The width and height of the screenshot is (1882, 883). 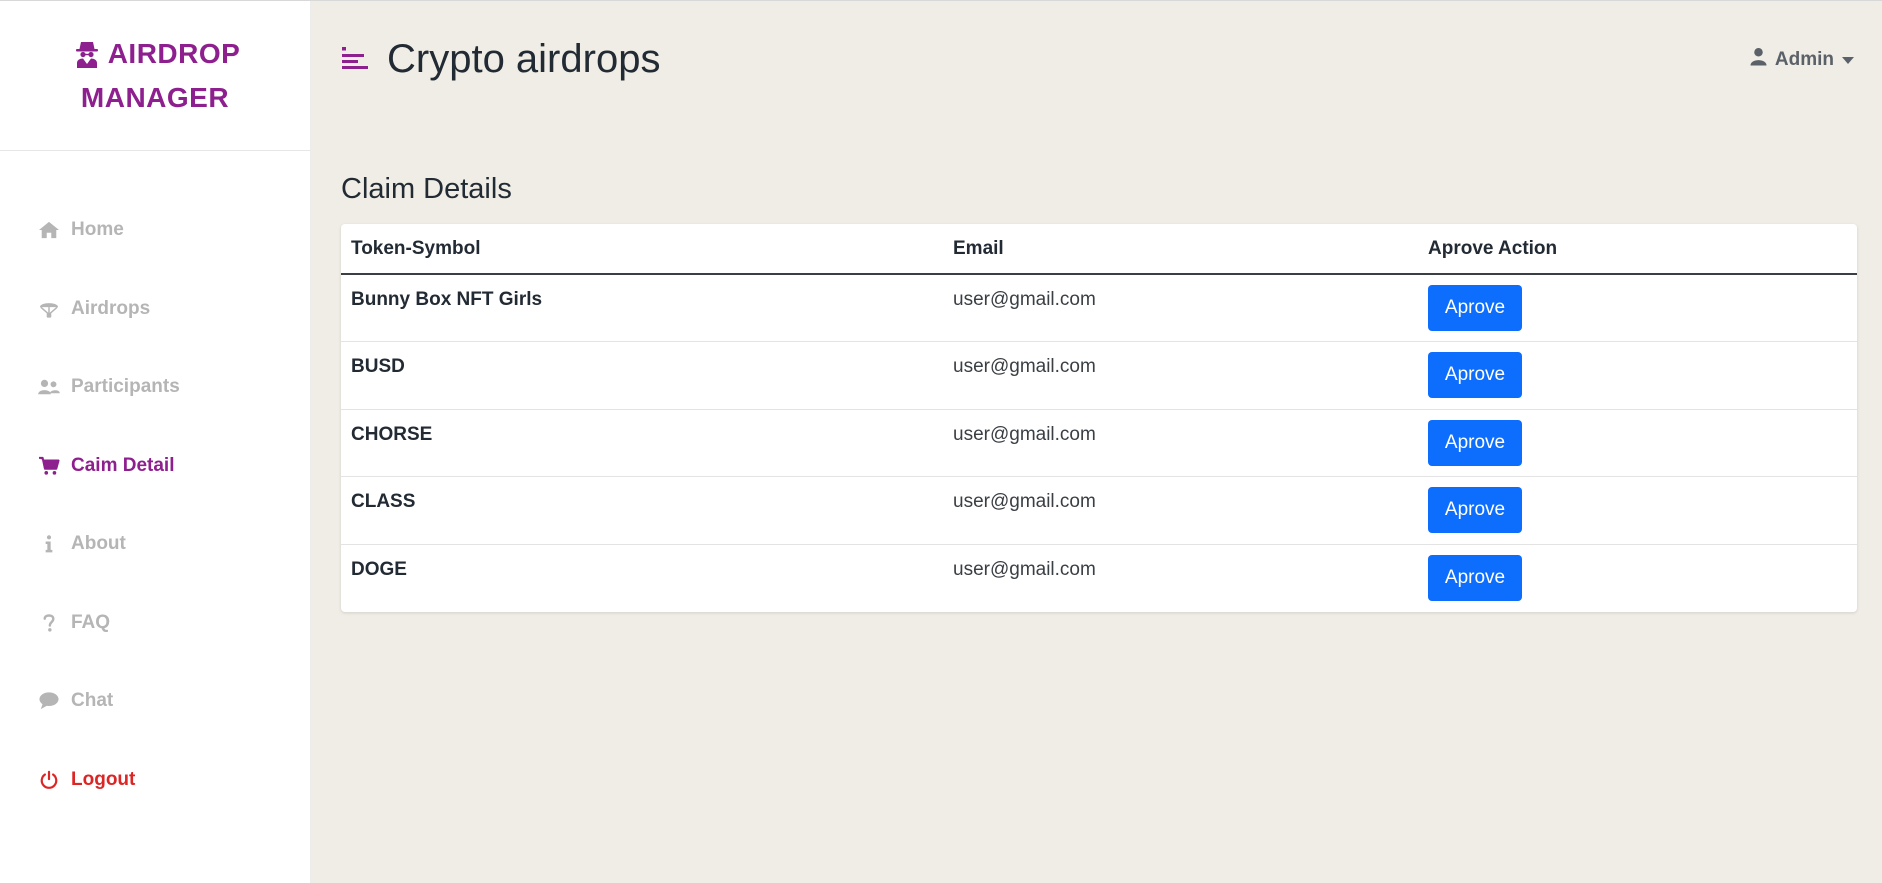 What do you see at coordinates (1758, 59) in the screenshot?
I see `user-icon` at bounding box center [1758, 59].